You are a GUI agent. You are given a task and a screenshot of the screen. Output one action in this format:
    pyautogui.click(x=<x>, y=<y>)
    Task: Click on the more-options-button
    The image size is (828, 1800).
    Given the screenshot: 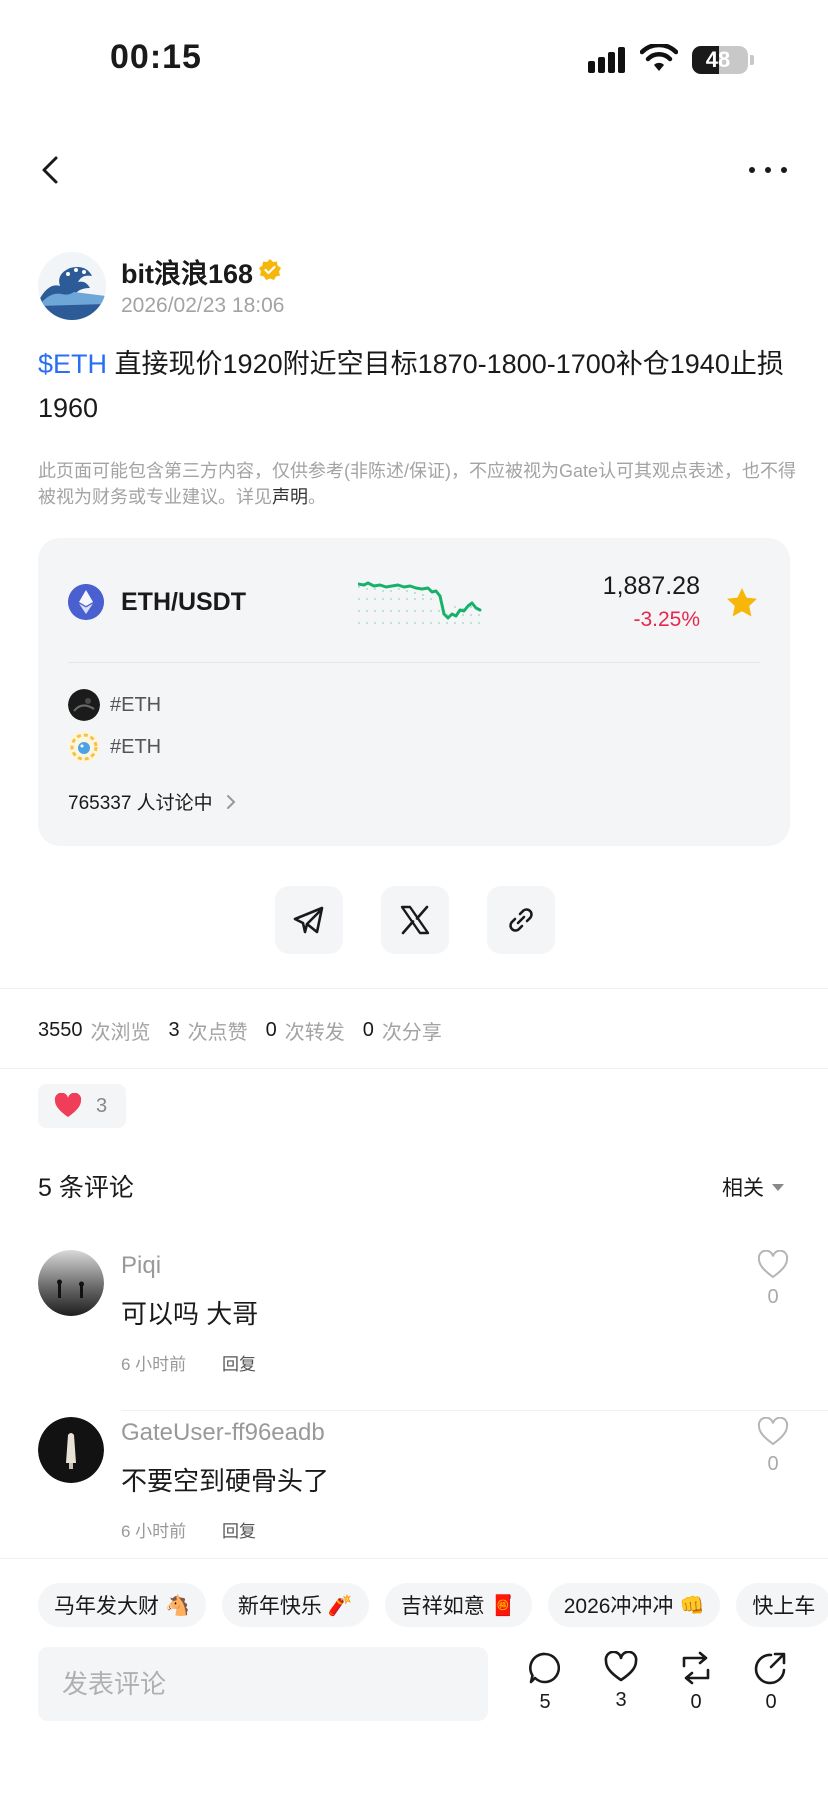 What is the action you would take?
    pyautogui.click(x=768, y=170)
    